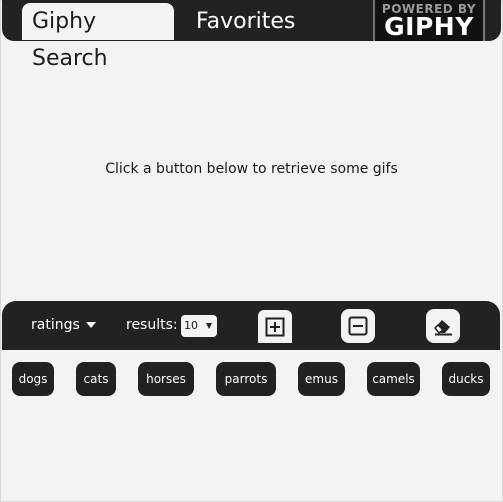 The height and width of the screenshot is (502, 503). I want to click on minus-square-icon, so click(358, 326).